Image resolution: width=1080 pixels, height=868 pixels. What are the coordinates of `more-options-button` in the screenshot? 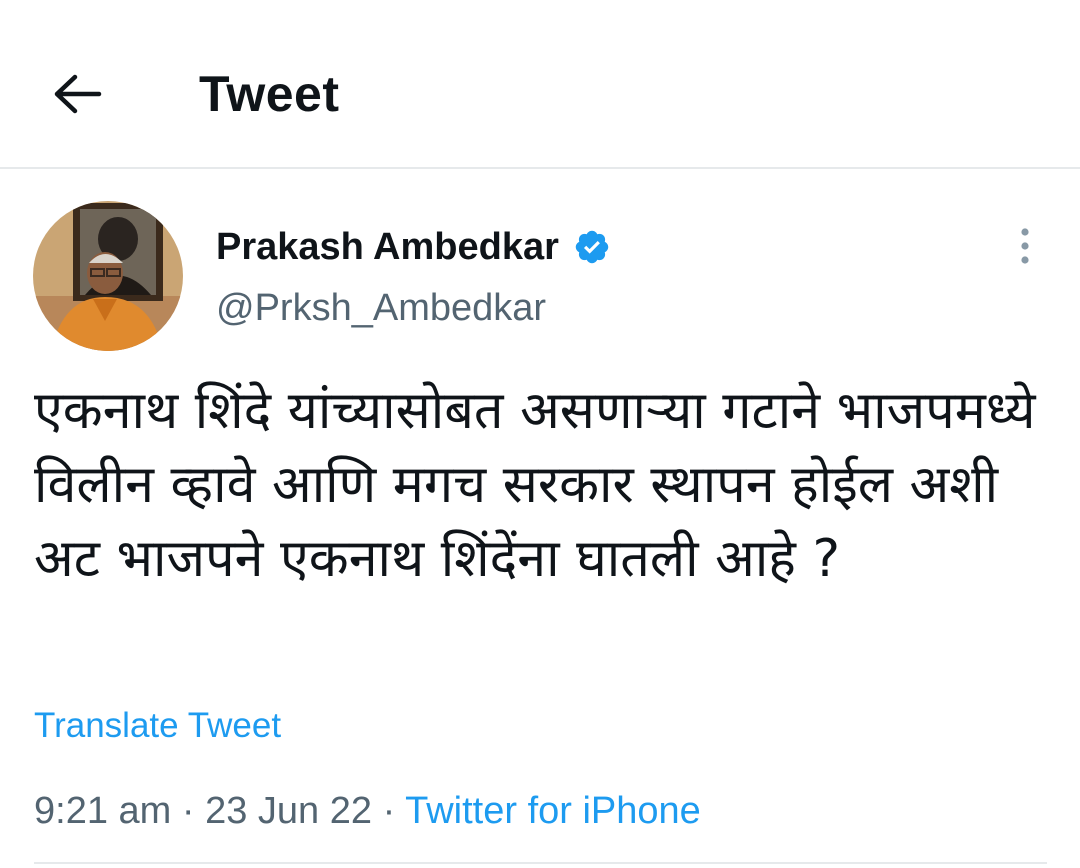 It's located at (1025, 246).